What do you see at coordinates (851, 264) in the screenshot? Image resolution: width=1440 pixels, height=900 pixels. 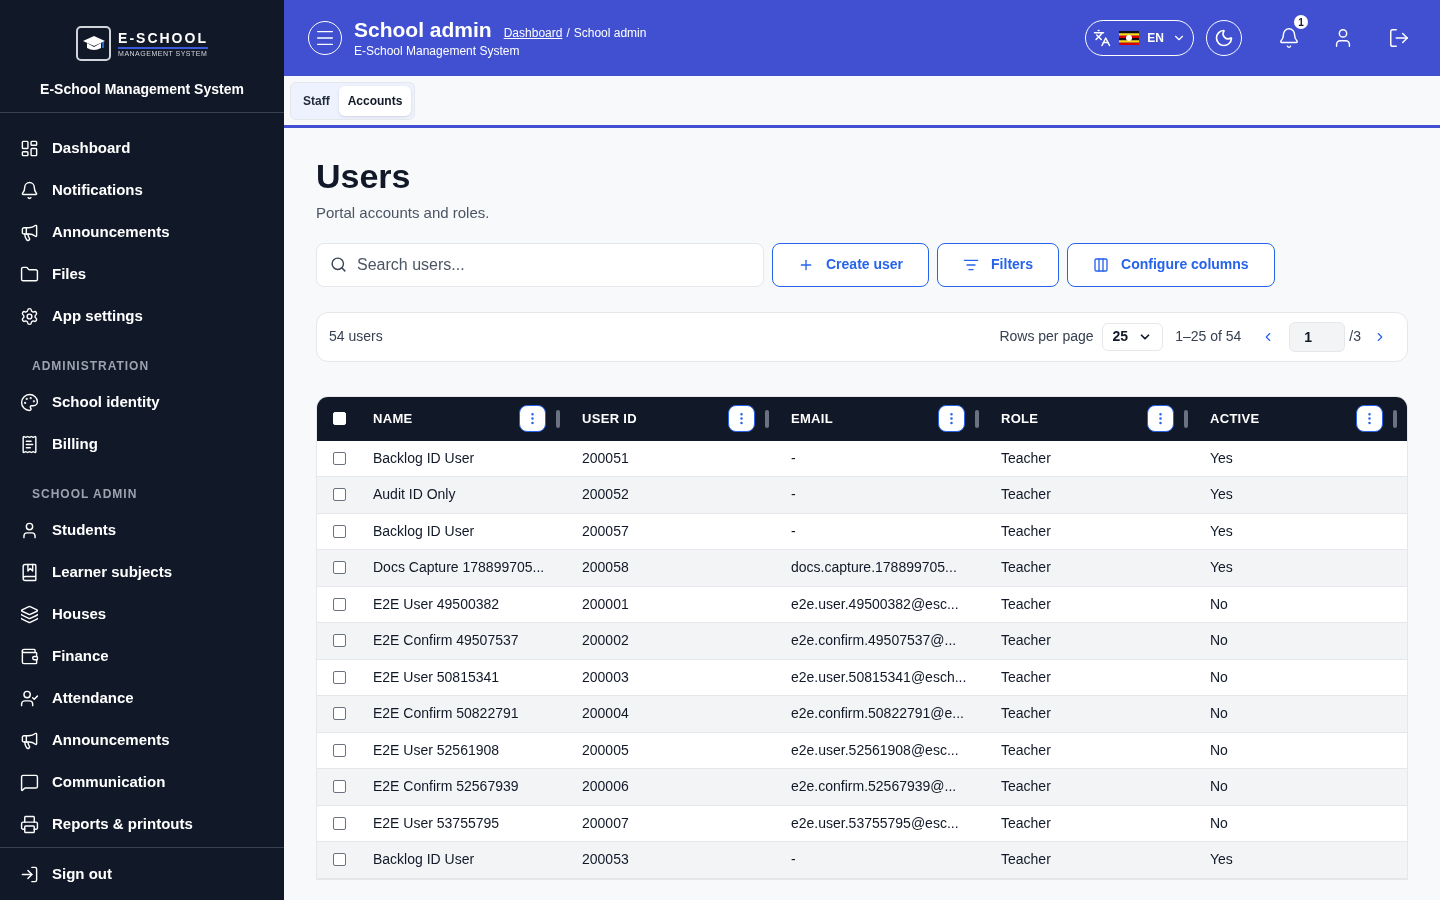 I see `toolbar-button: Create user` at bounding box center [851, 264].